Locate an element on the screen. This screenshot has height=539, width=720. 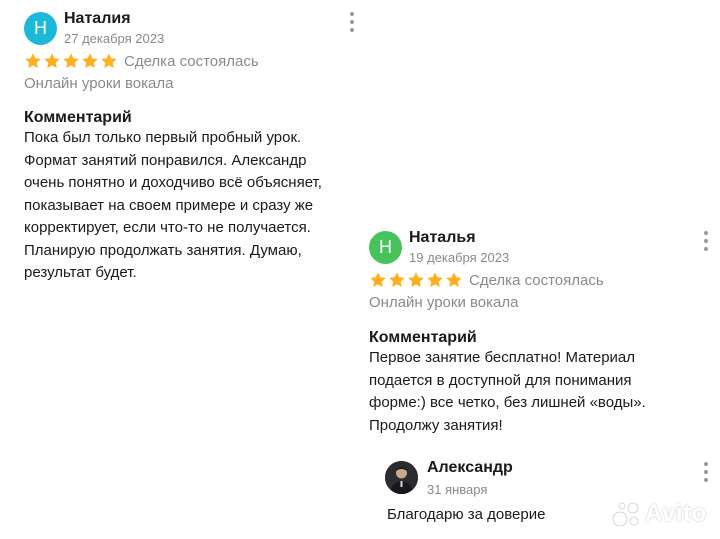
reply-text: Благодарю за доверие is located at coordinates (466, 514).